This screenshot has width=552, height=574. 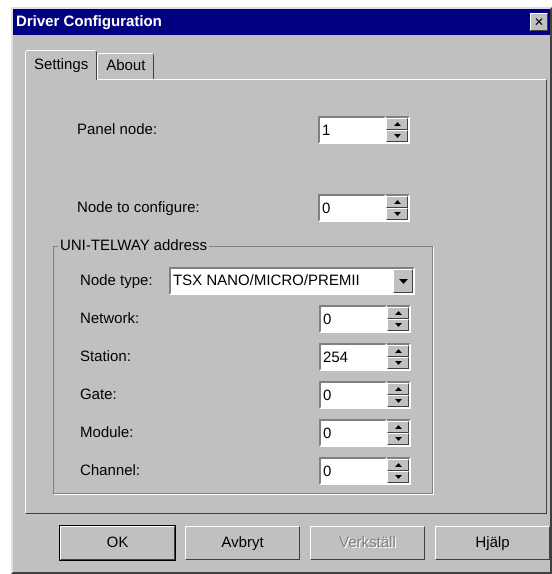 What do you see at coordinates (107, 432) in the screenshot?
I see `field-label: Module:` at bounding box center [107, 432].